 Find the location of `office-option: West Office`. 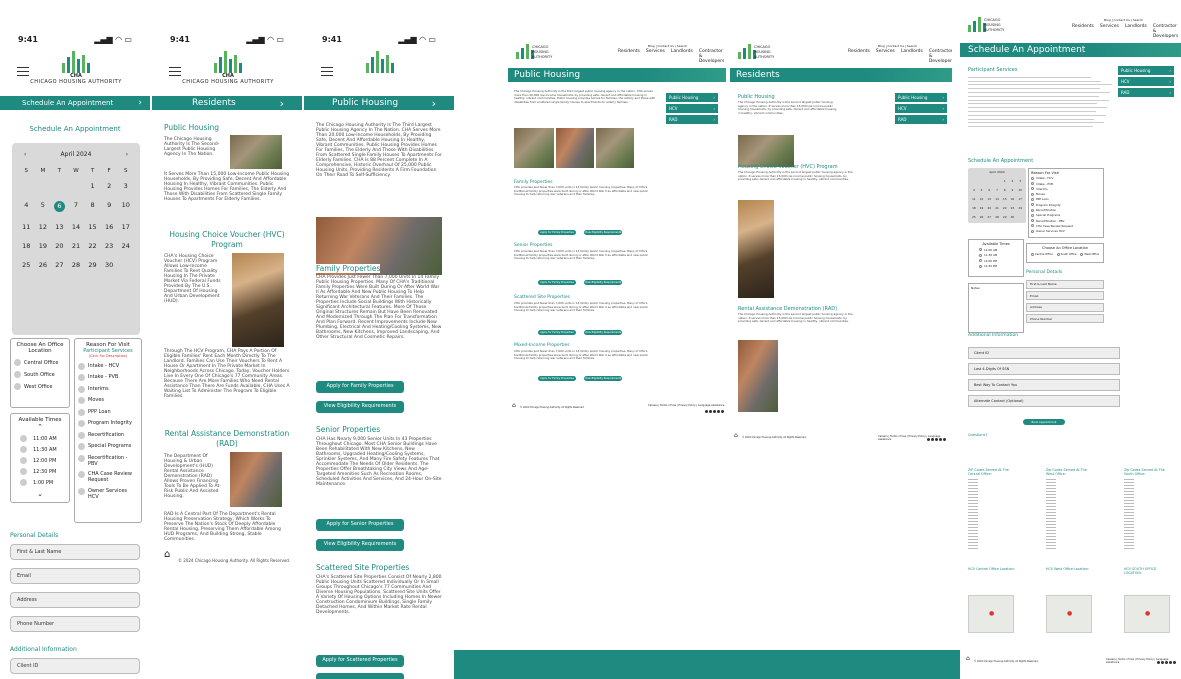

office-option: West Office is located at coordinates (1089, 254).